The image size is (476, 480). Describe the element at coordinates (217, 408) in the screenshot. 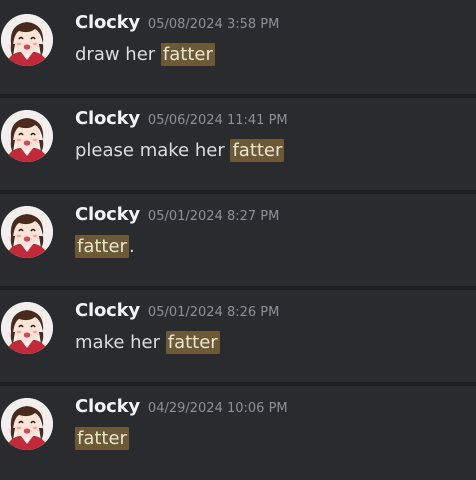

I see `message-timestamp: 04/29/2024 10:06 PM` at that location.